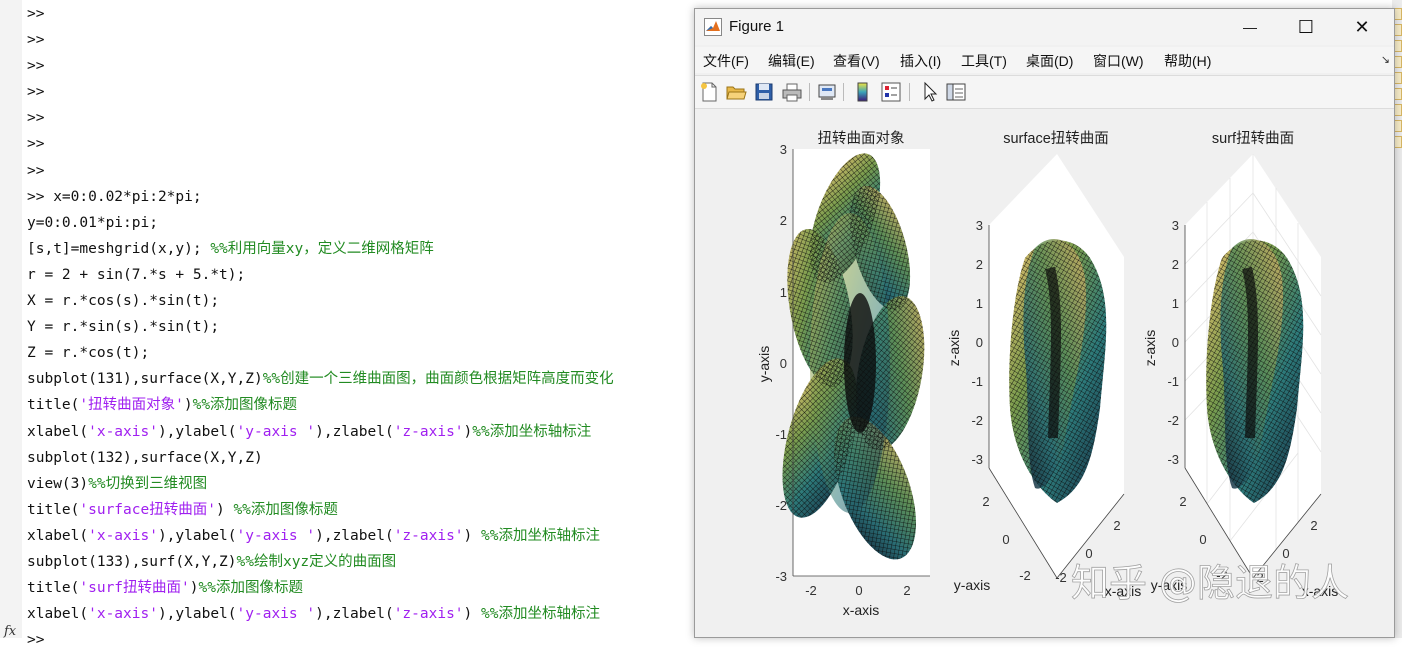  What do you see at coordinates (360, 251) in the screenshot?
I see `command-line: [s,t]=meshgrid(x,y); %%利用向量xy，定义二维网格矩阵` at bounding box center [360, 251].